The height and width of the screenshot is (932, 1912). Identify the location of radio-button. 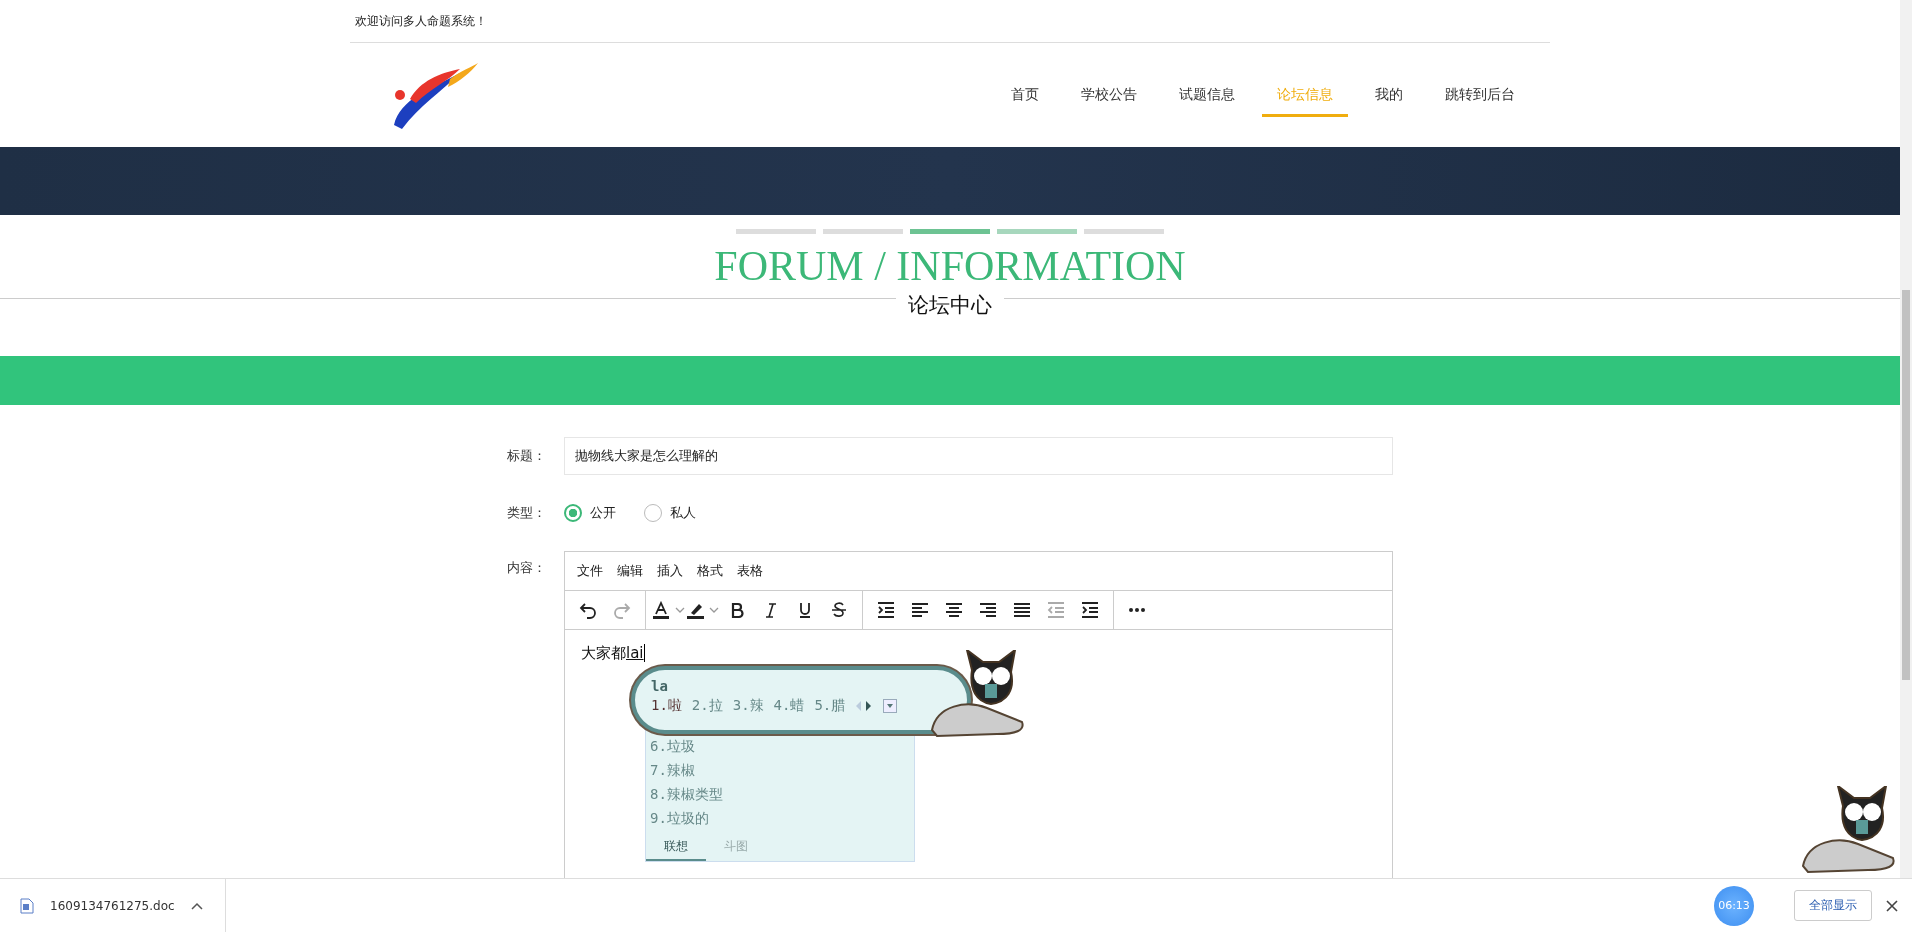
(573, 513).